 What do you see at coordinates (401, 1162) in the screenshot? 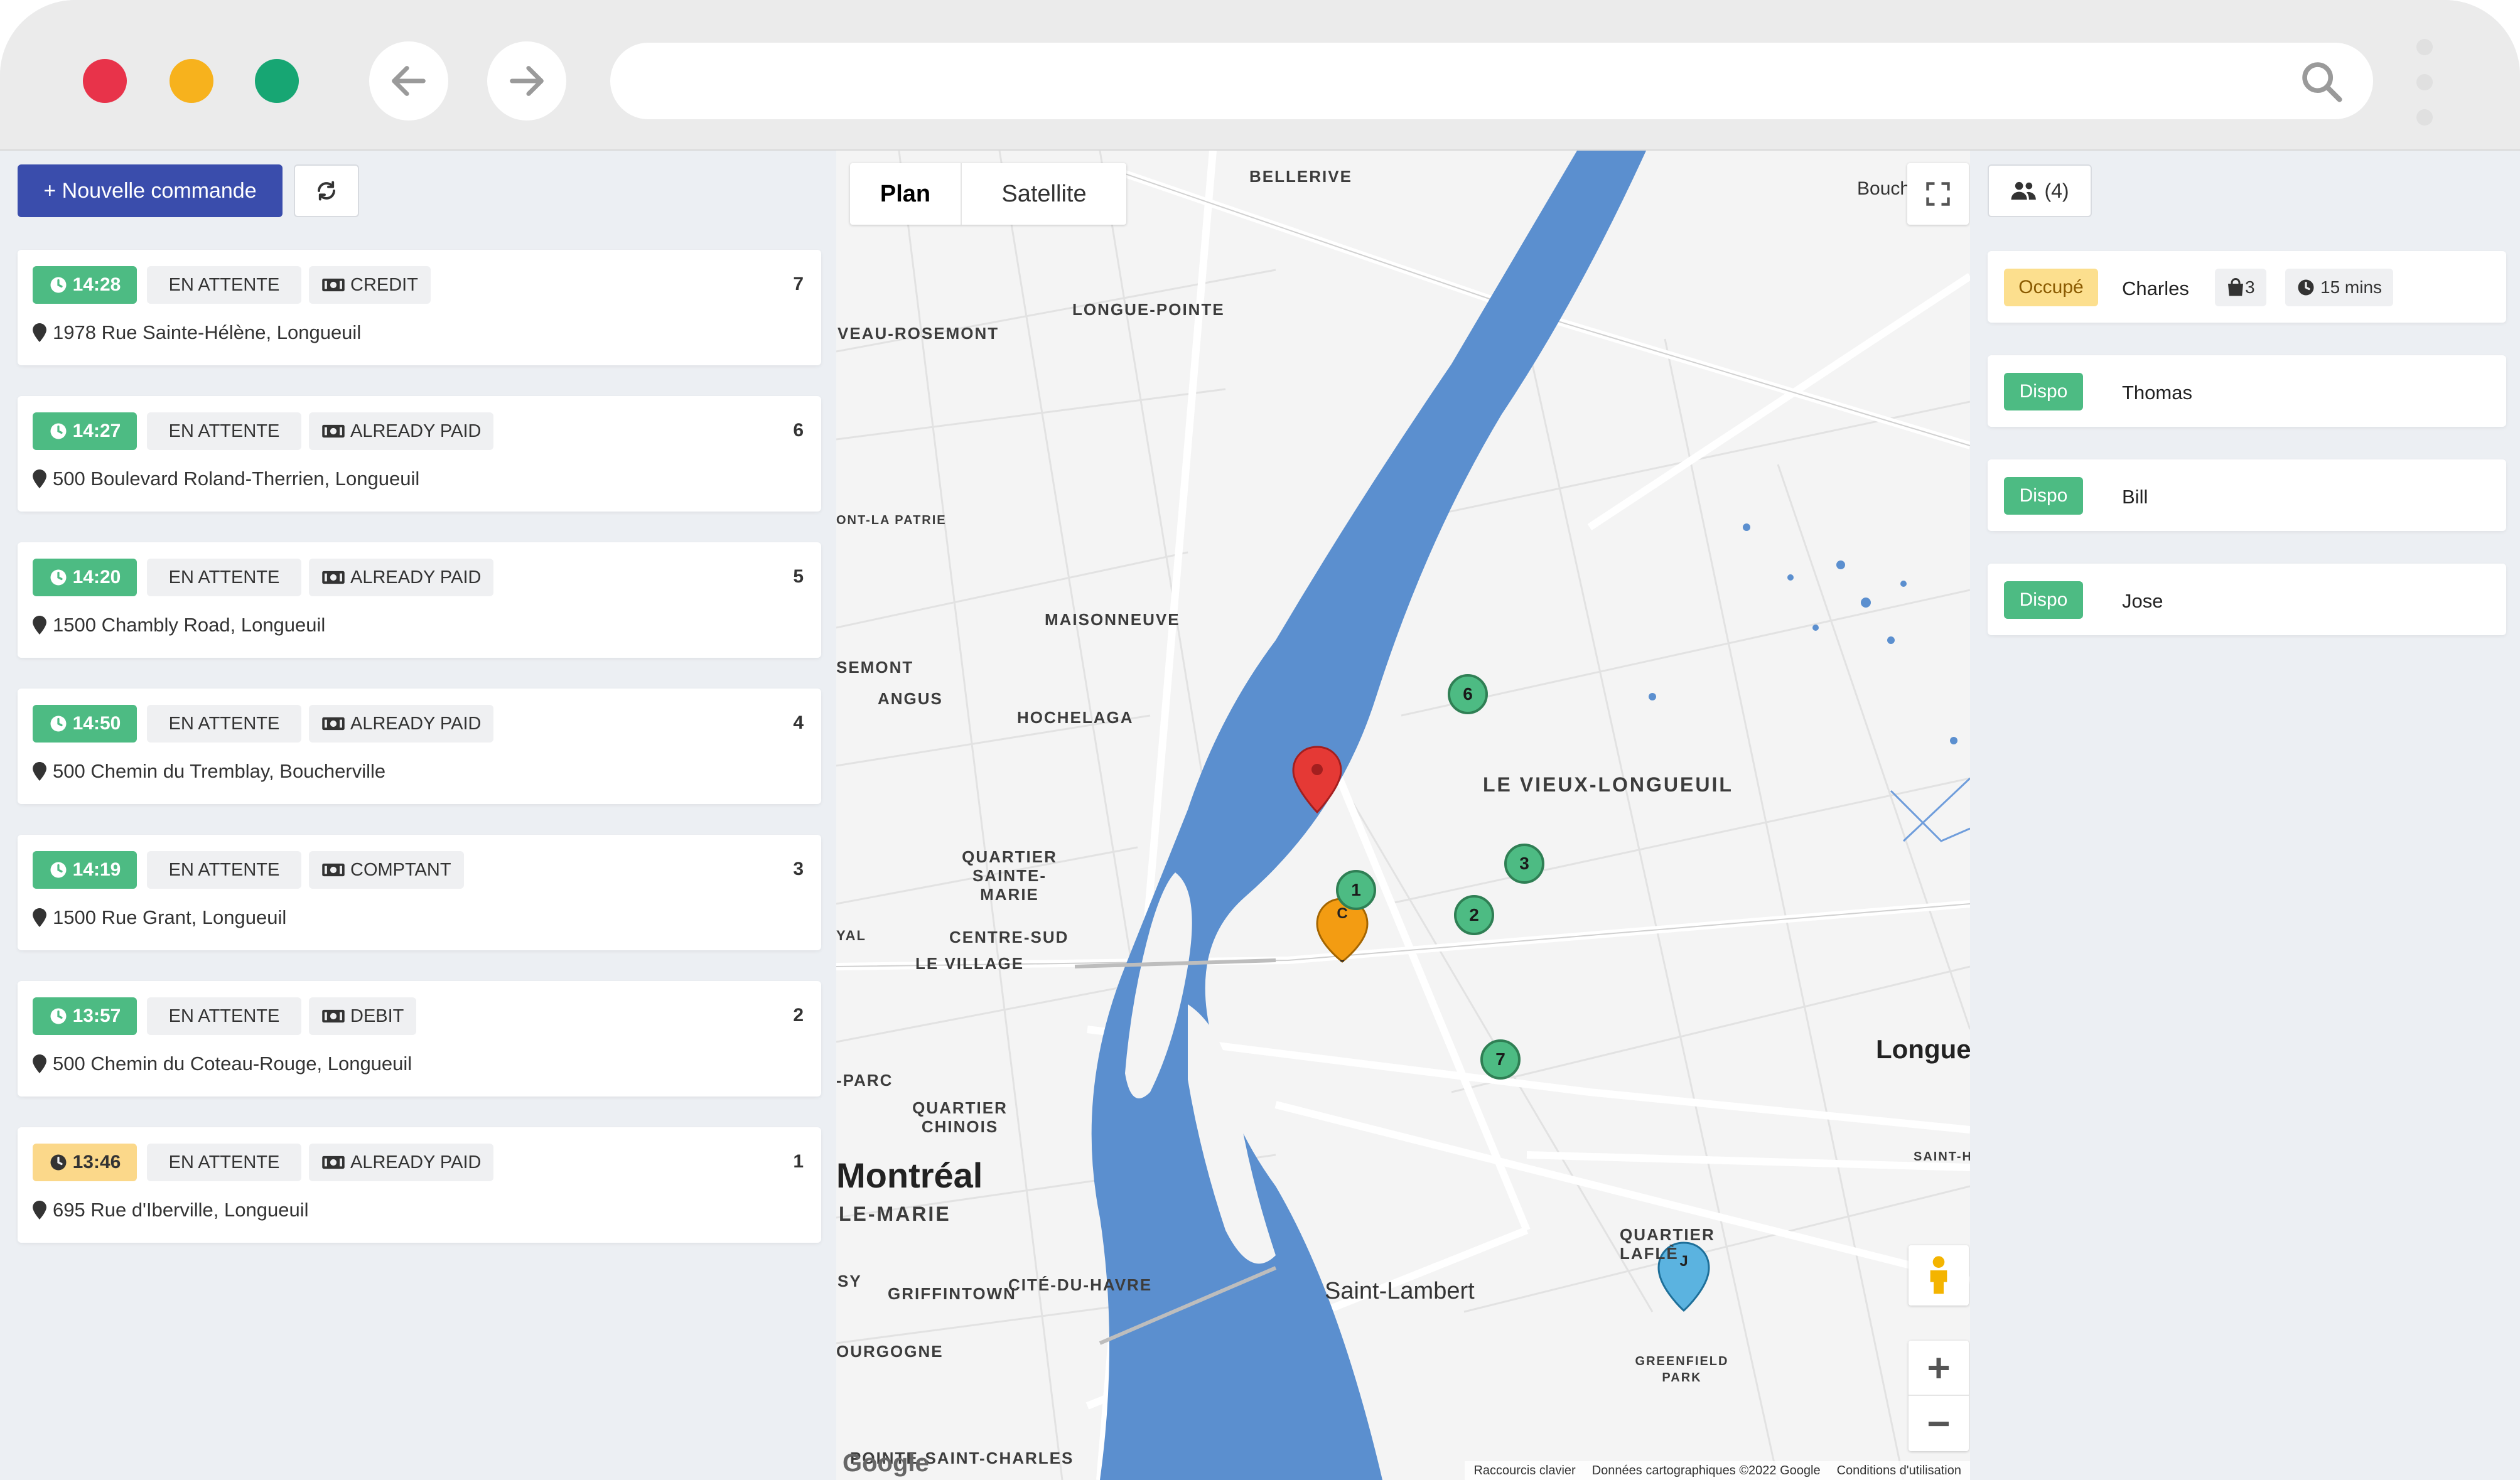
I see `order-payment-badge: ALREADY PAID` at bounding box center [401, 1162].